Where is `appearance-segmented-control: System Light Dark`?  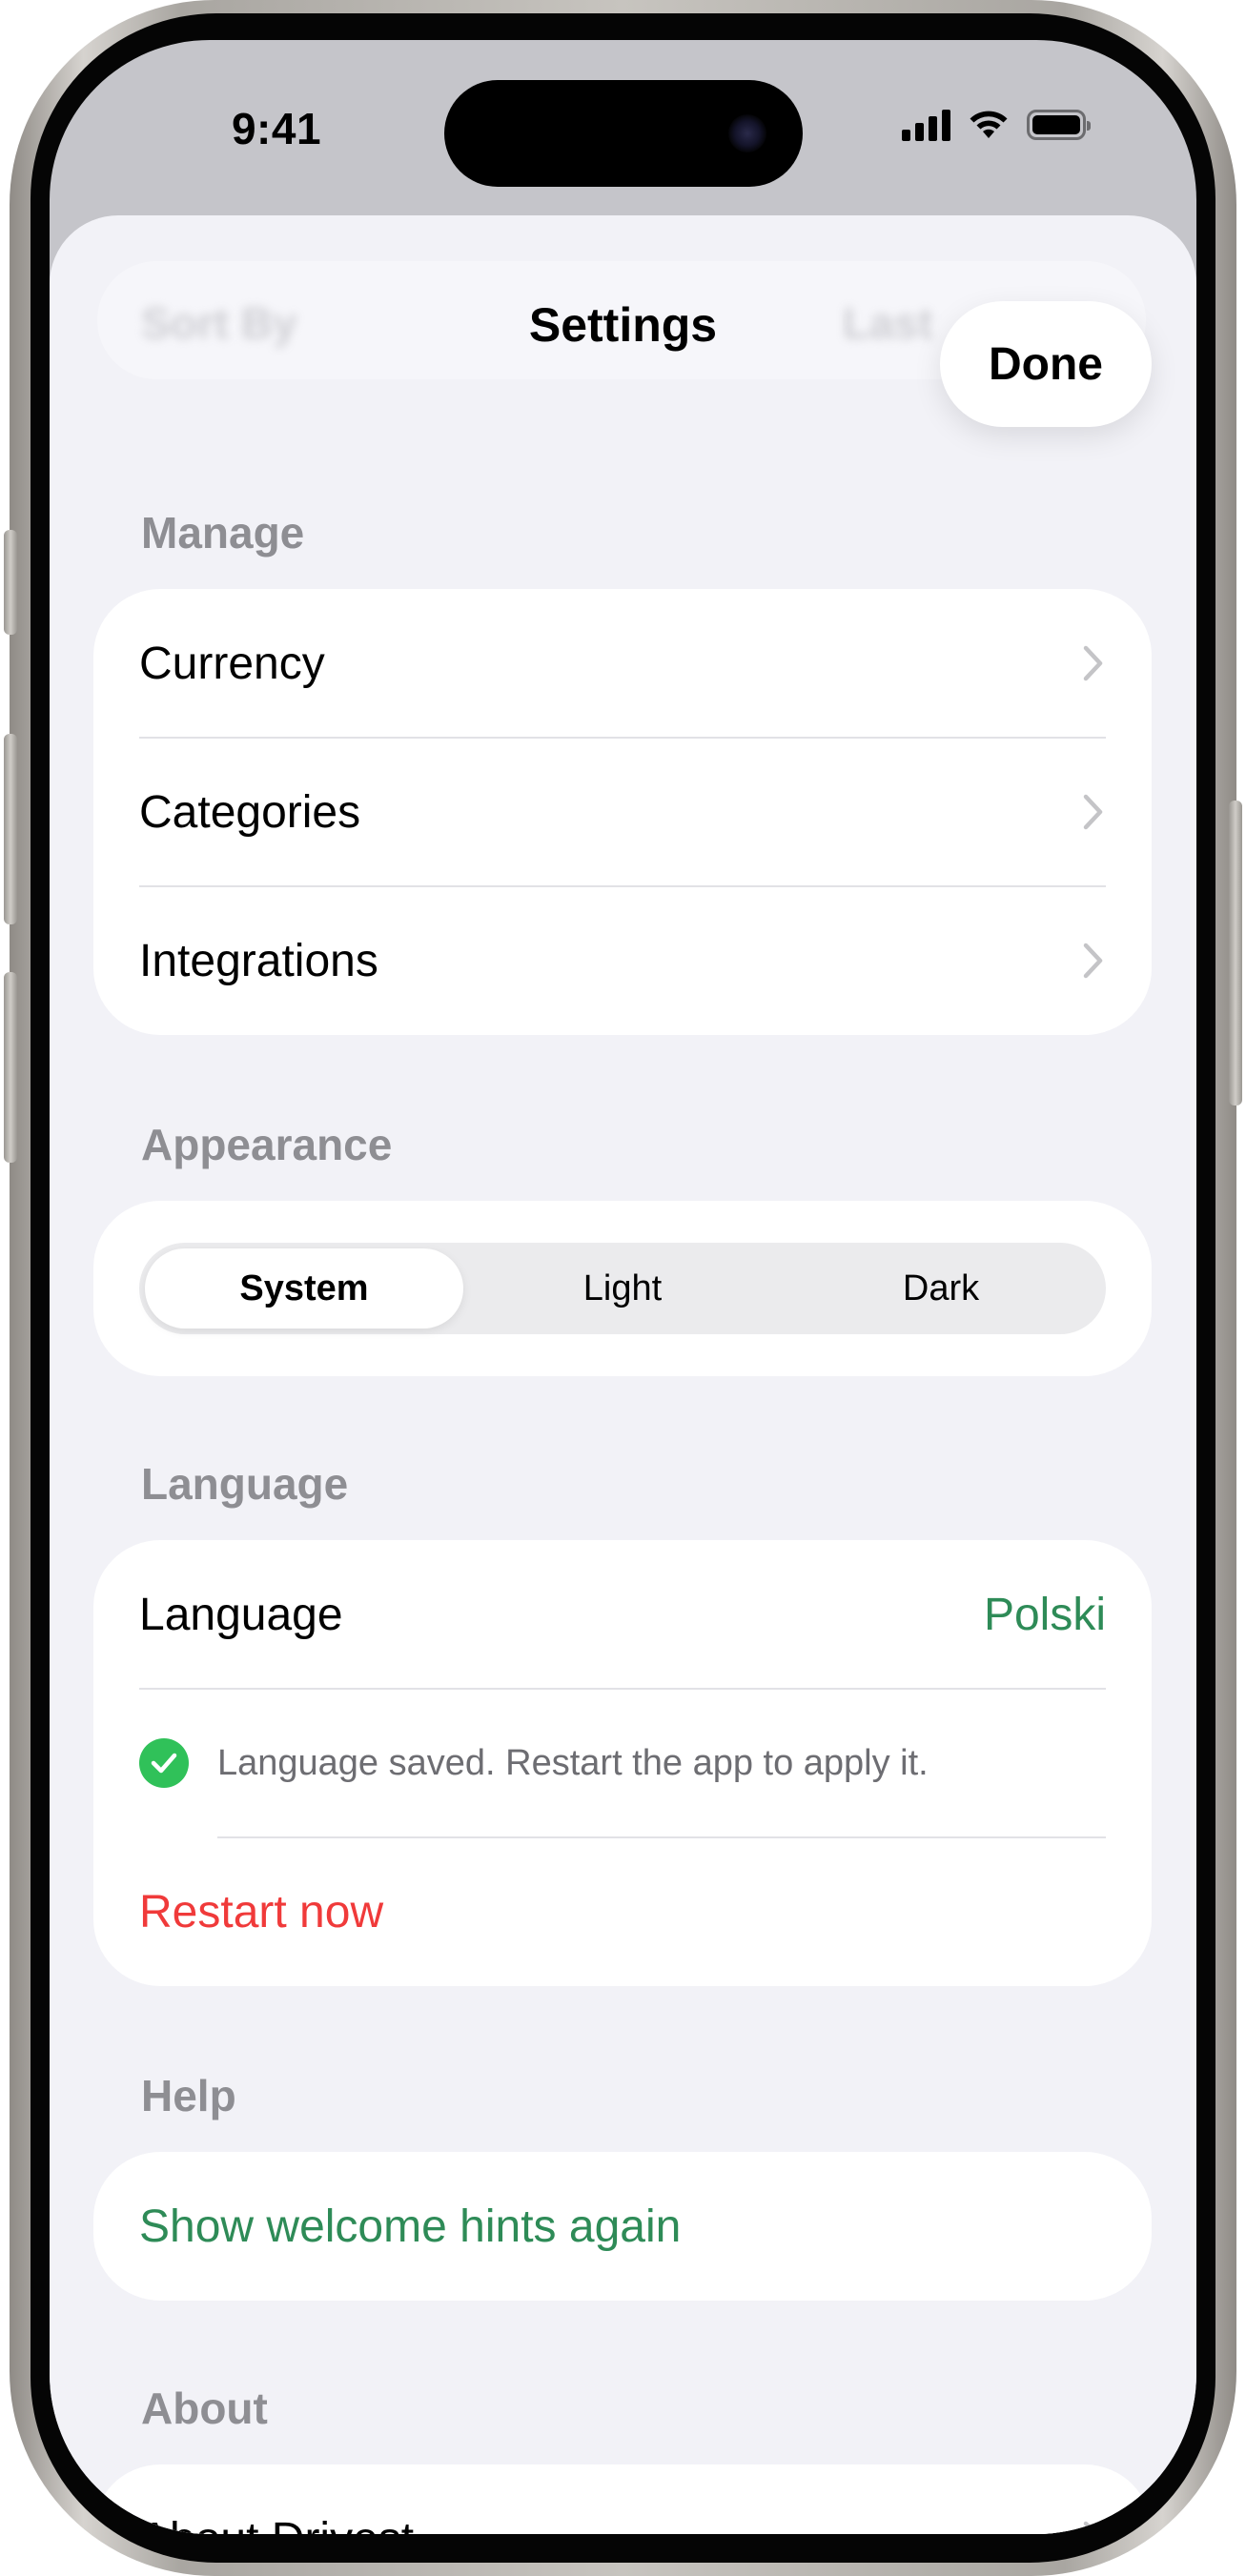 appearance-segmented-control: System Light Dark is located at coordinates (622, 1289).